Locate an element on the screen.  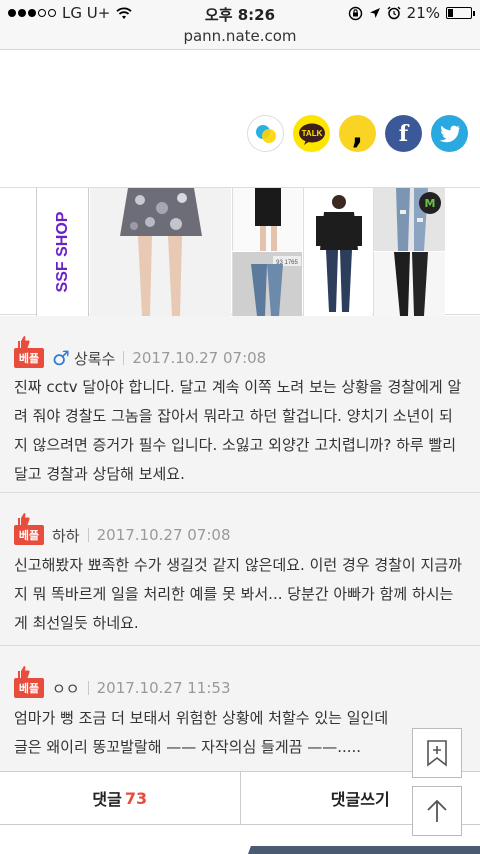
comments-count-button: 댓글 73 is located at coordinates (120, 798).